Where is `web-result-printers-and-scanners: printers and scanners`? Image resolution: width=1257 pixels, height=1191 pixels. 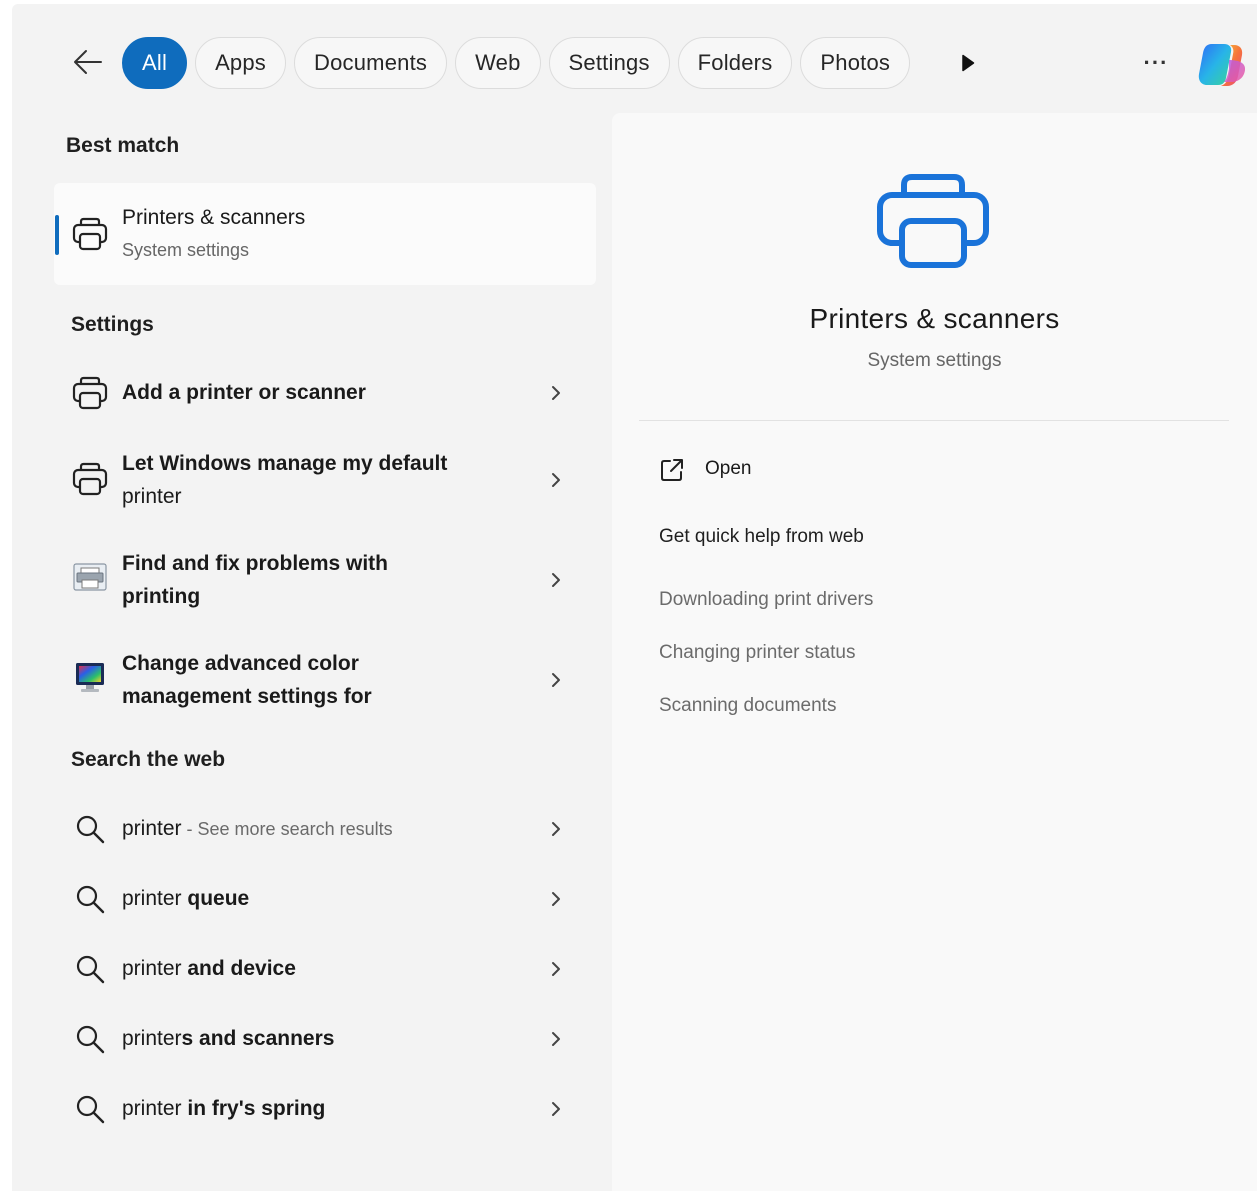
web-result-printers-and-scanners: printers and scanners is located at coordinates (325, 1039).